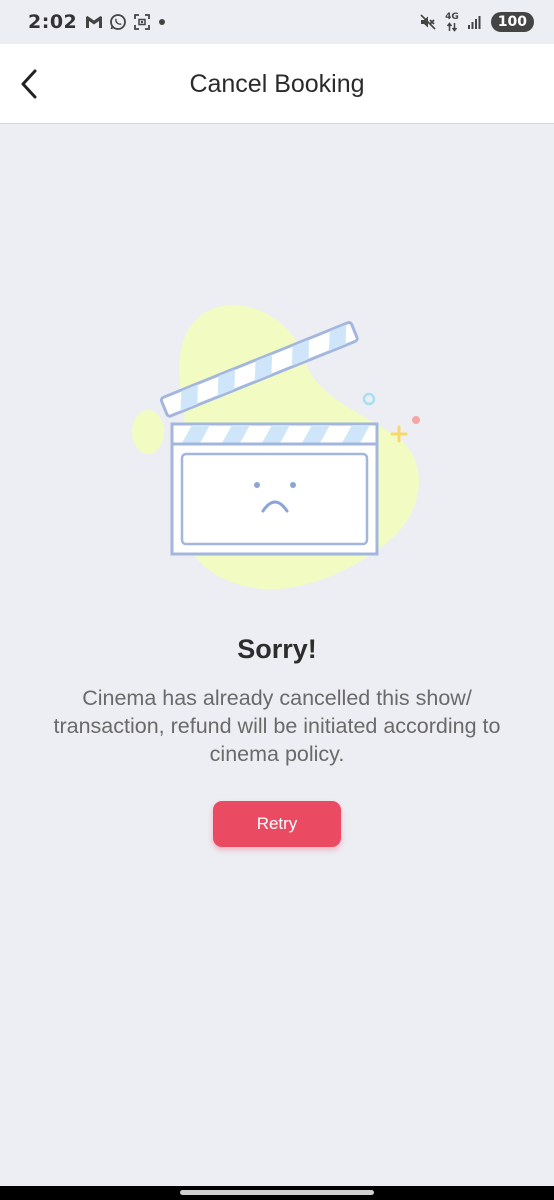 Image resolution: width=554 pixels, height=1200 pixels. I want to click on network-4g-icon: 4G, so click(452, 21).